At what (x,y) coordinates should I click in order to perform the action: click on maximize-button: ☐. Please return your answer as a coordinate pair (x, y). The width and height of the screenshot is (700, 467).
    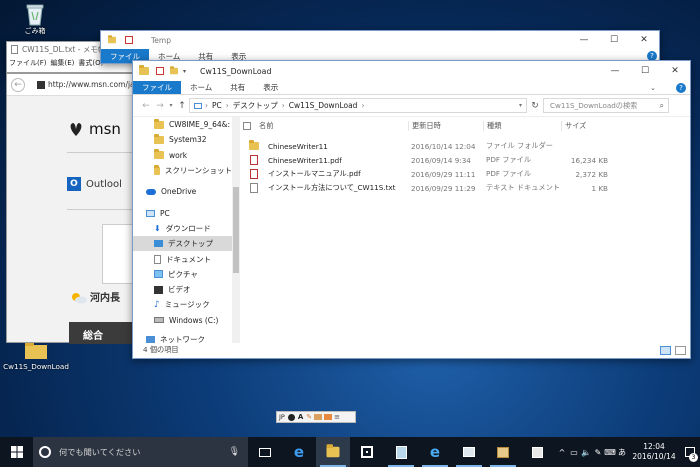
    Looking at the image, I should click on (645, 71).